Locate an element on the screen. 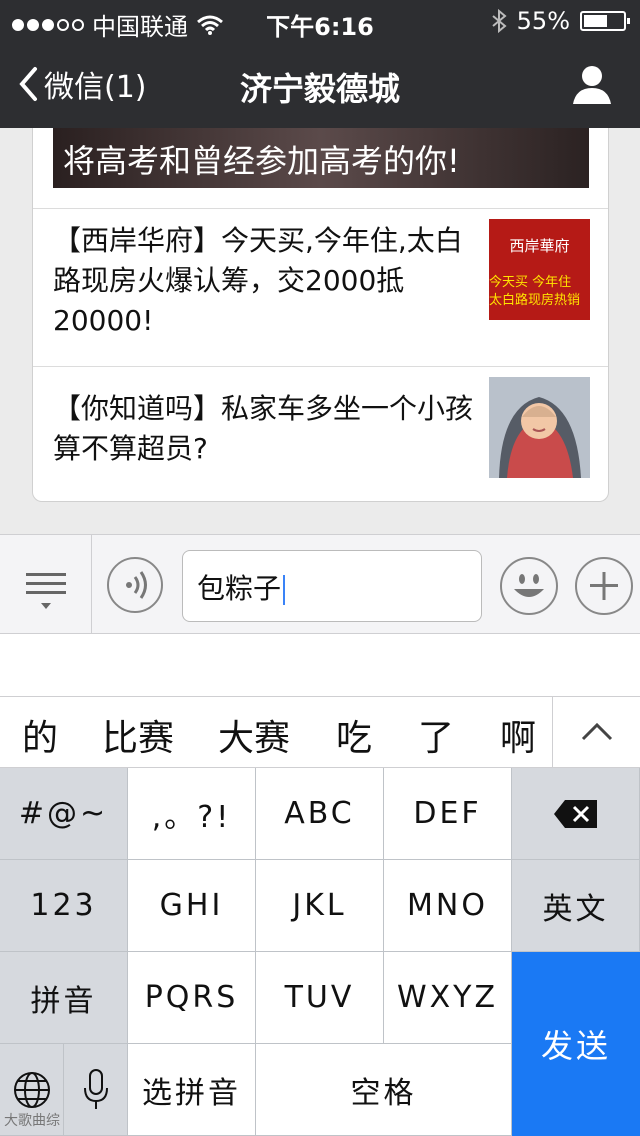  more-button is located at coordinates (604, 586).